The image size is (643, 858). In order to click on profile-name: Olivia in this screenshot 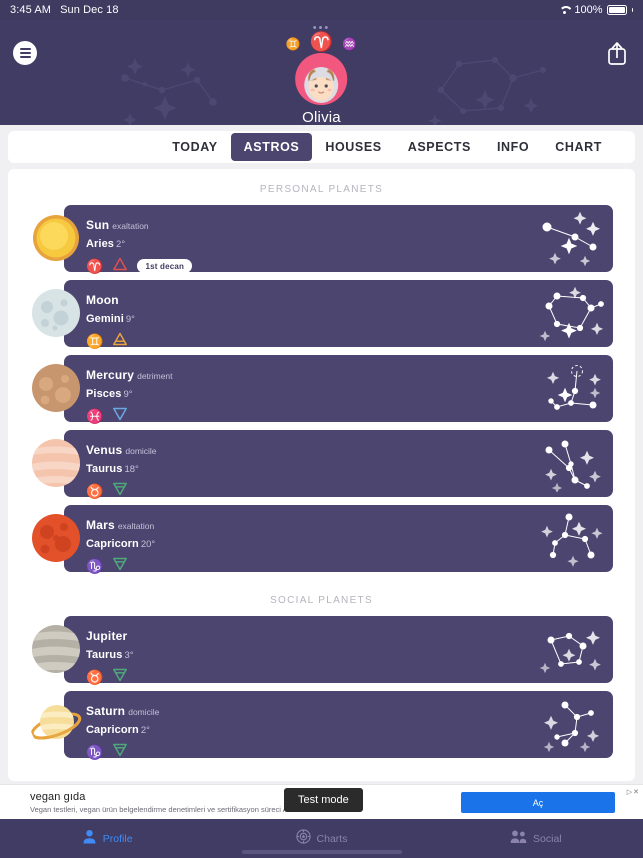, I will do `click(321, 117)`.